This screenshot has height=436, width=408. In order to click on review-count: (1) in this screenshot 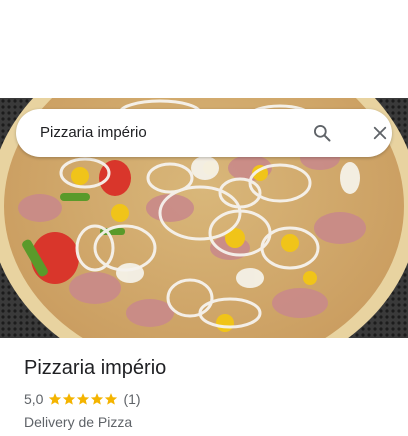, I will do `click(131, 399)`.